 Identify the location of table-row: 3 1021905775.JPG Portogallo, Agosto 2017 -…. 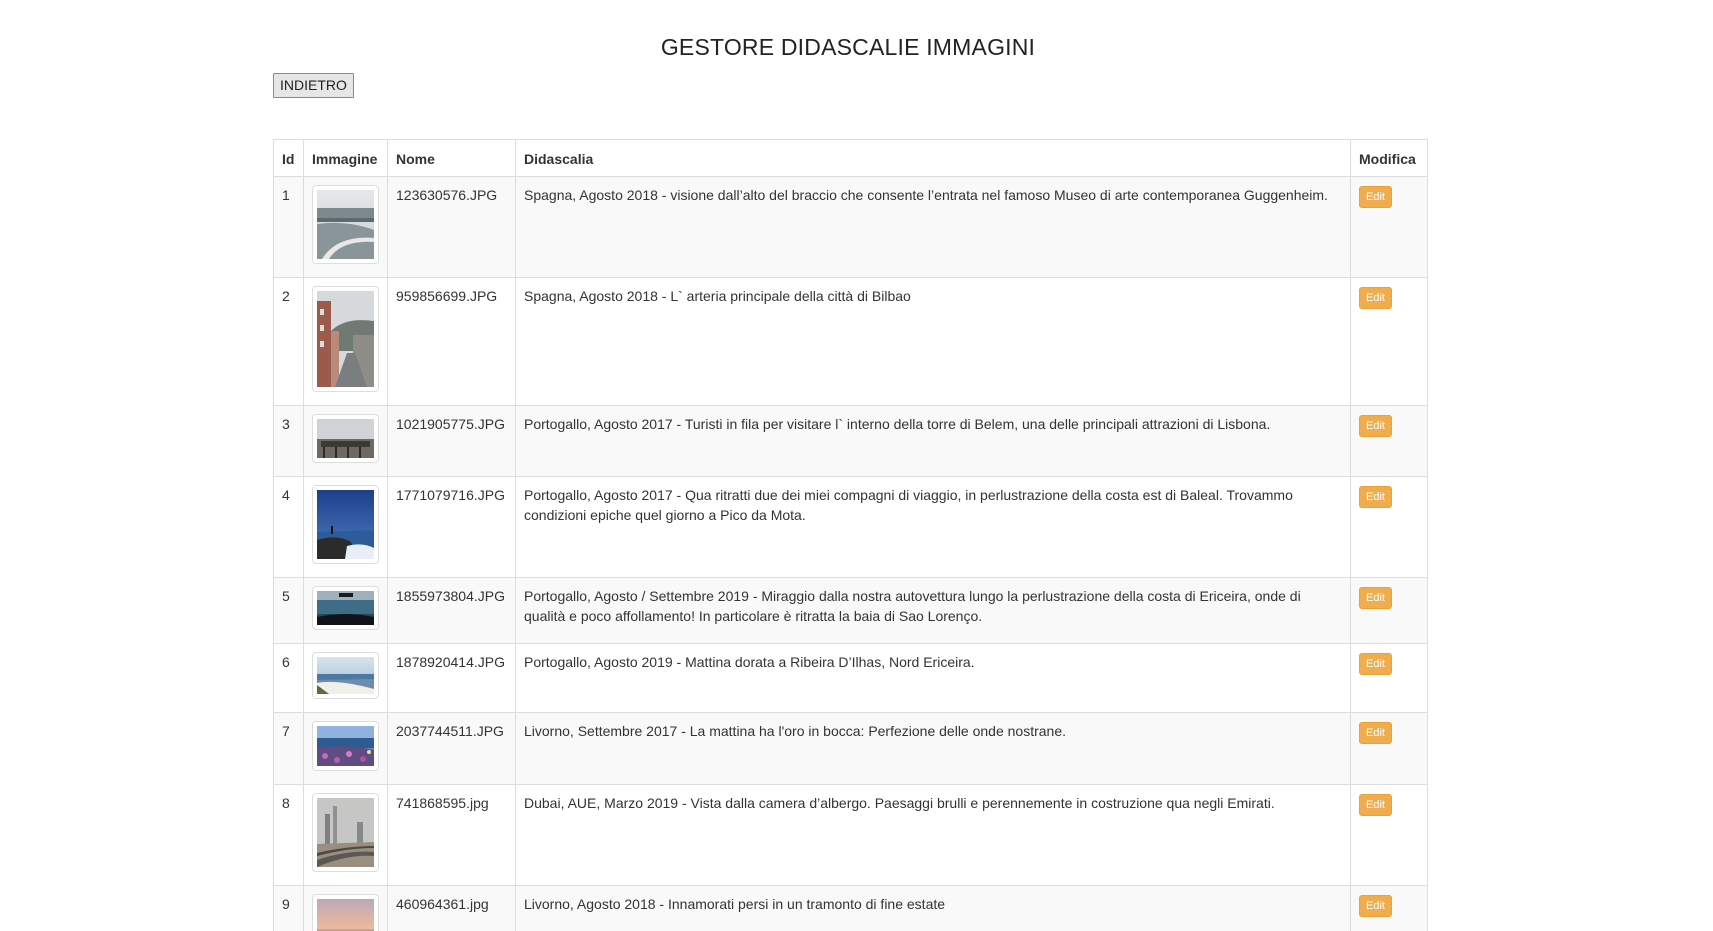
(850, 441).